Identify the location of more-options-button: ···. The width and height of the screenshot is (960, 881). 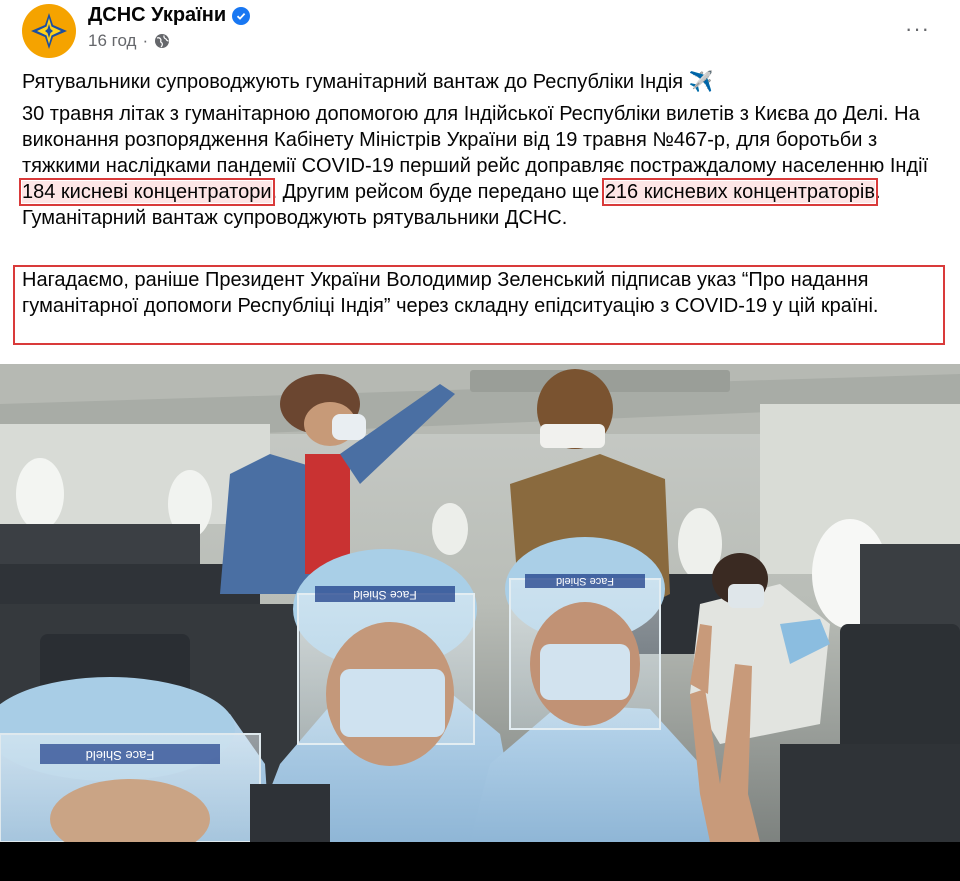
(917, 29).